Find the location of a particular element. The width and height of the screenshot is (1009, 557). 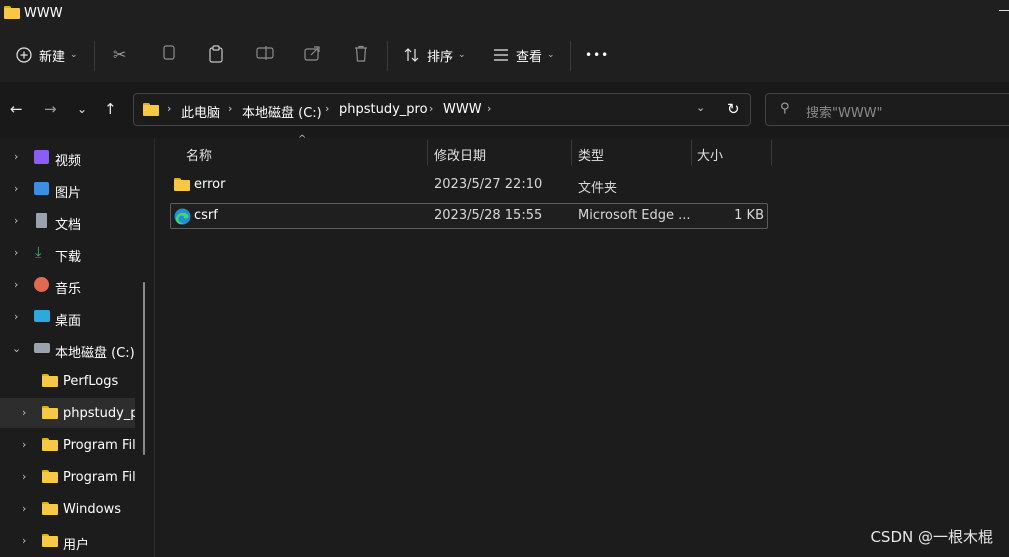

new-button: 新建 ⌄ is located at coordinates (47, 55).